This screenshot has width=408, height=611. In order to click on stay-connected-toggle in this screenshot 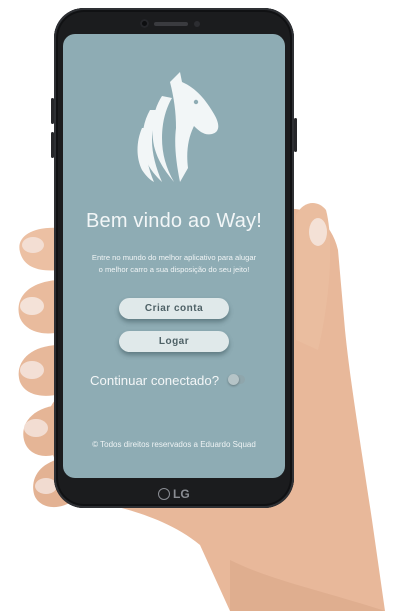, I will do `click(236, 379)`.